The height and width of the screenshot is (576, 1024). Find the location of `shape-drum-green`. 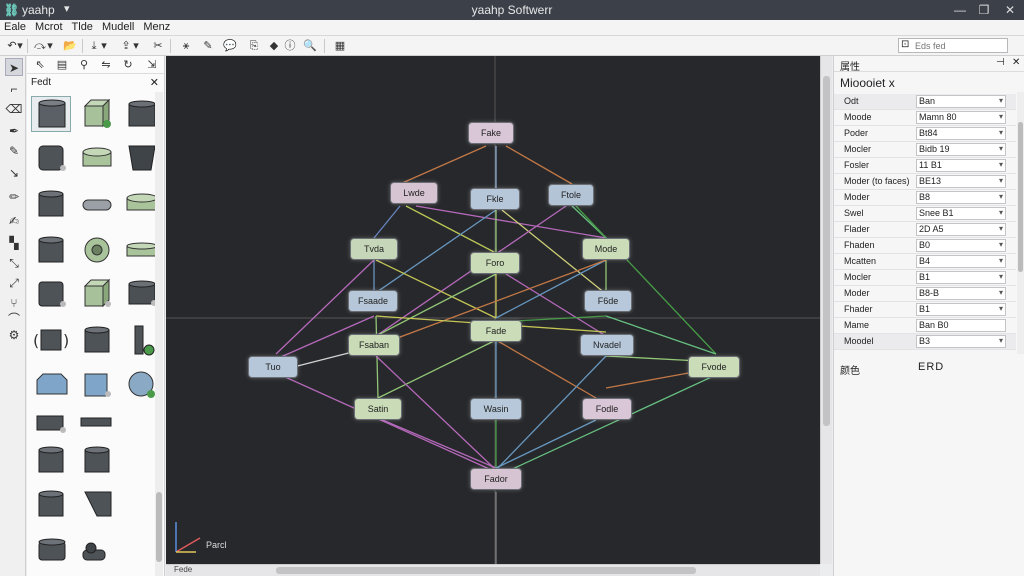

shape-drum-green is located at coordinates (97, 158).